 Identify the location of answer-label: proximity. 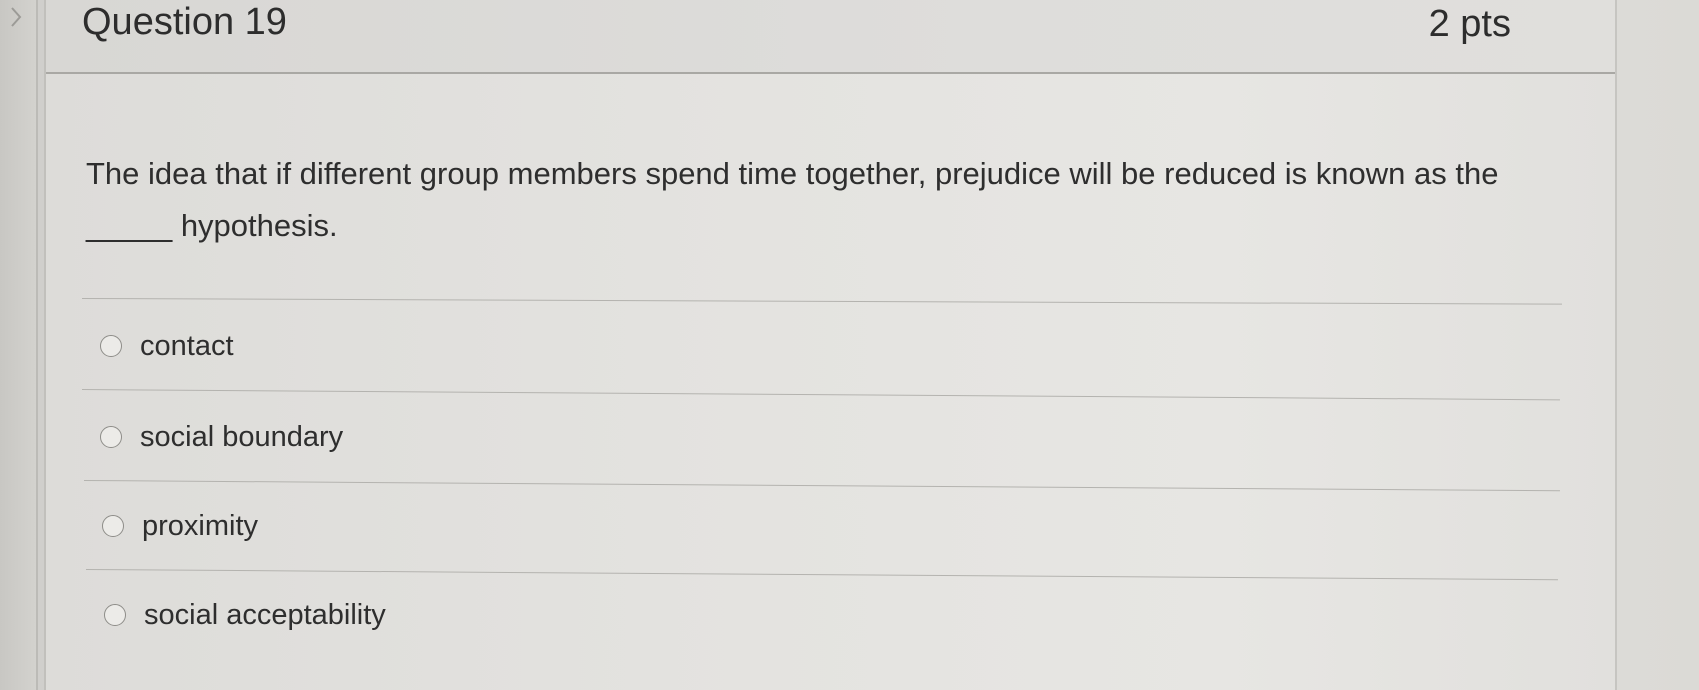
(200, 526).